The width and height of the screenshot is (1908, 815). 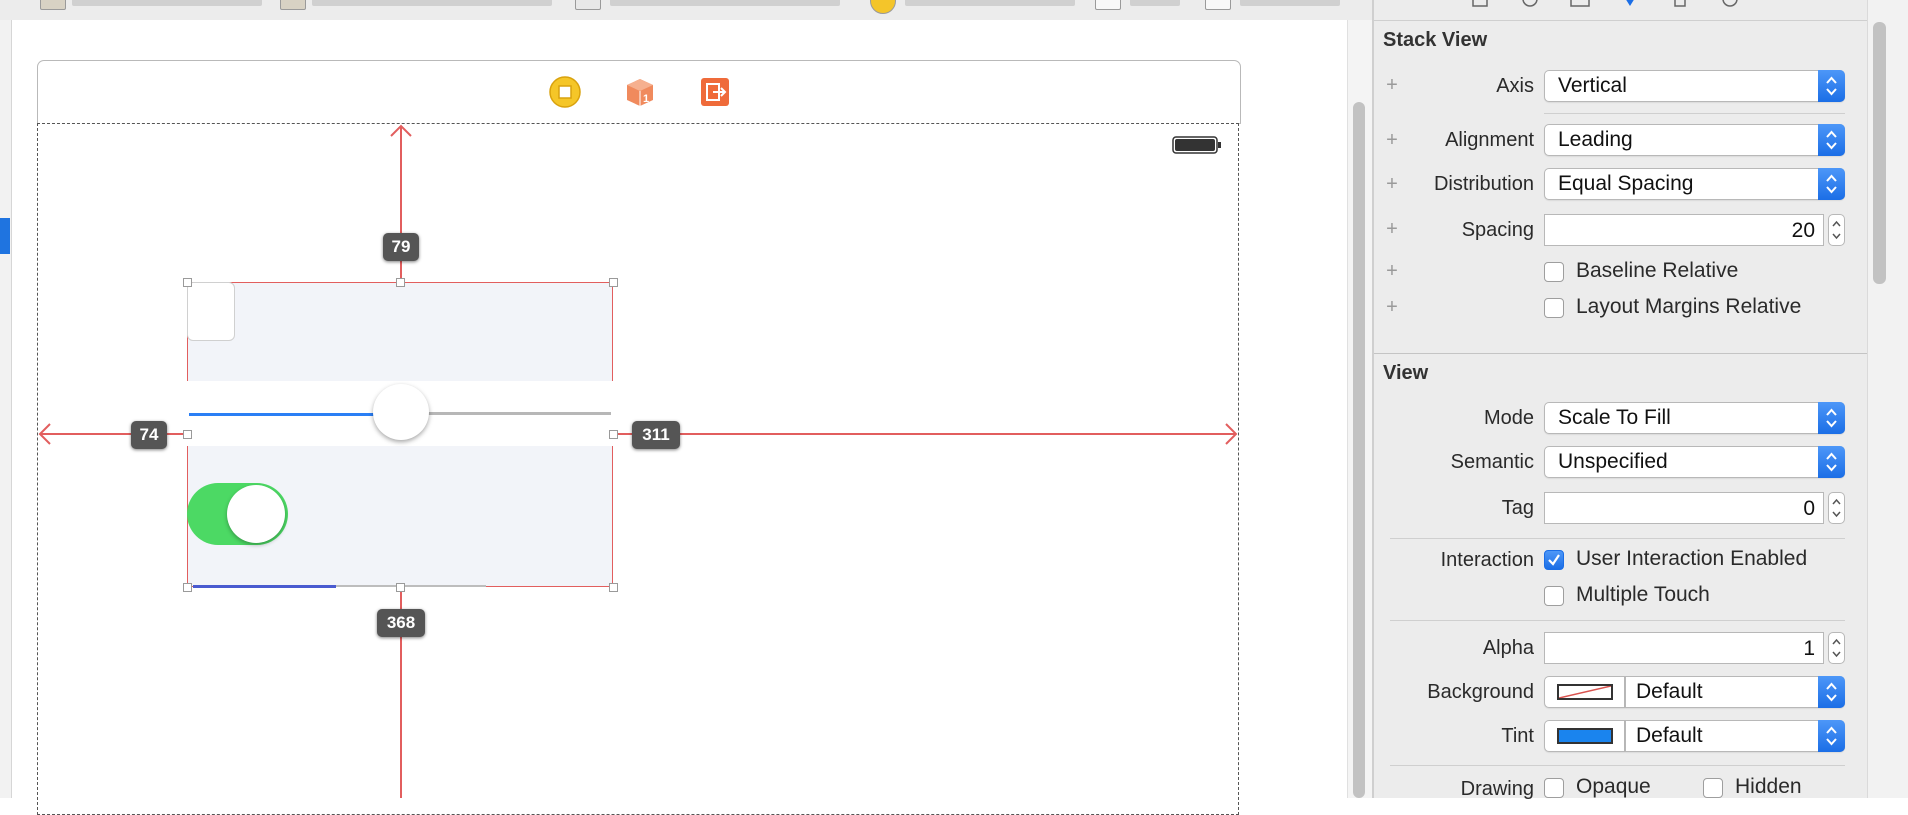 What do you see at coordinates (1735, 736) in the screenshot?
I see `tint-popup: Default` at bounding box center [1735, 736].